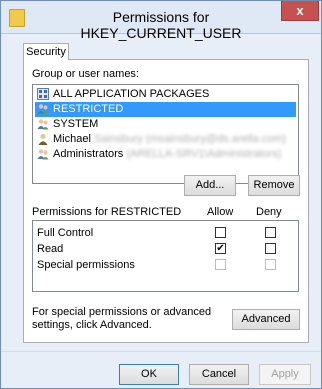 The image size is (322, 389). Describe the element at coordinates (266, 319) in the screenshot. I see `advanced-button: Advanced` at that location.